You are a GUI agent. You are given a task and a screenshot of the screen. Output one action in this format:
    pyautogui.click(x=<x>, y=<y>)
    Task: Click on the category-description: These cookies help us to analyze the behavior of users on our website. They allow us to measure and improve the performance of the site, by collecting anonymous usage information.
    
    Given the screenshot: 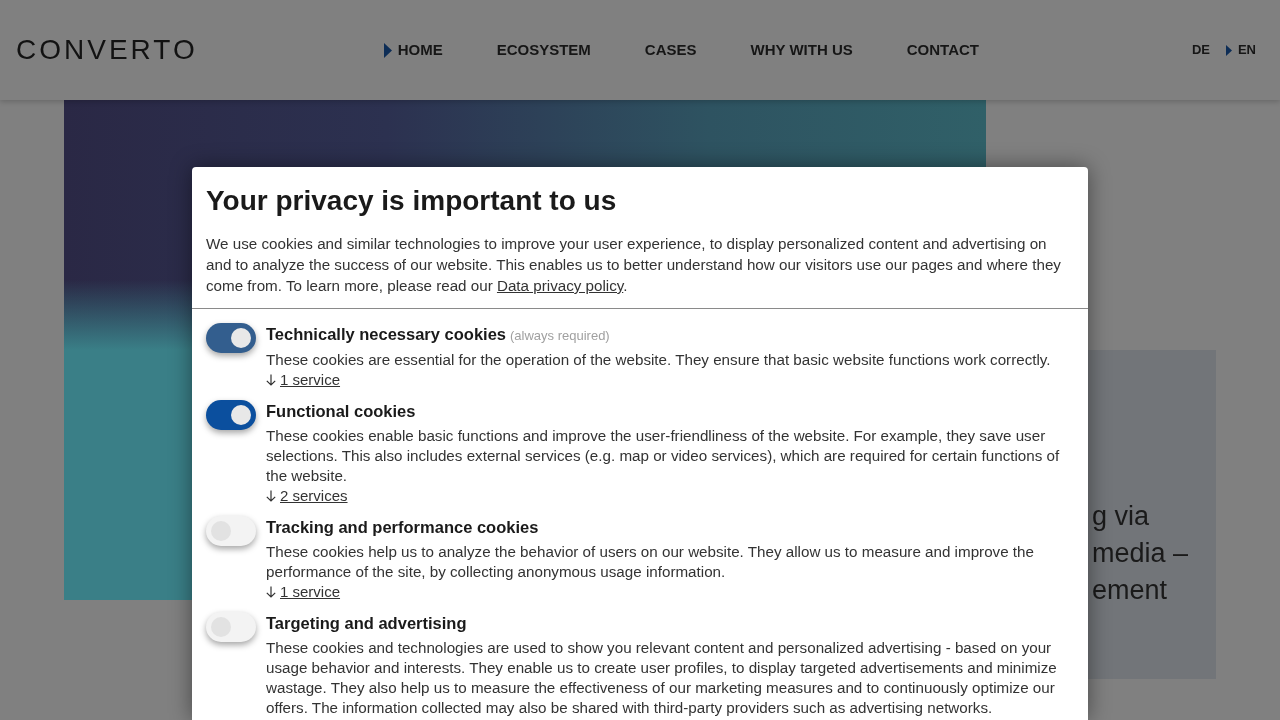 What is the action you would take?
    pyautogui.click(x=650, y=562)
    